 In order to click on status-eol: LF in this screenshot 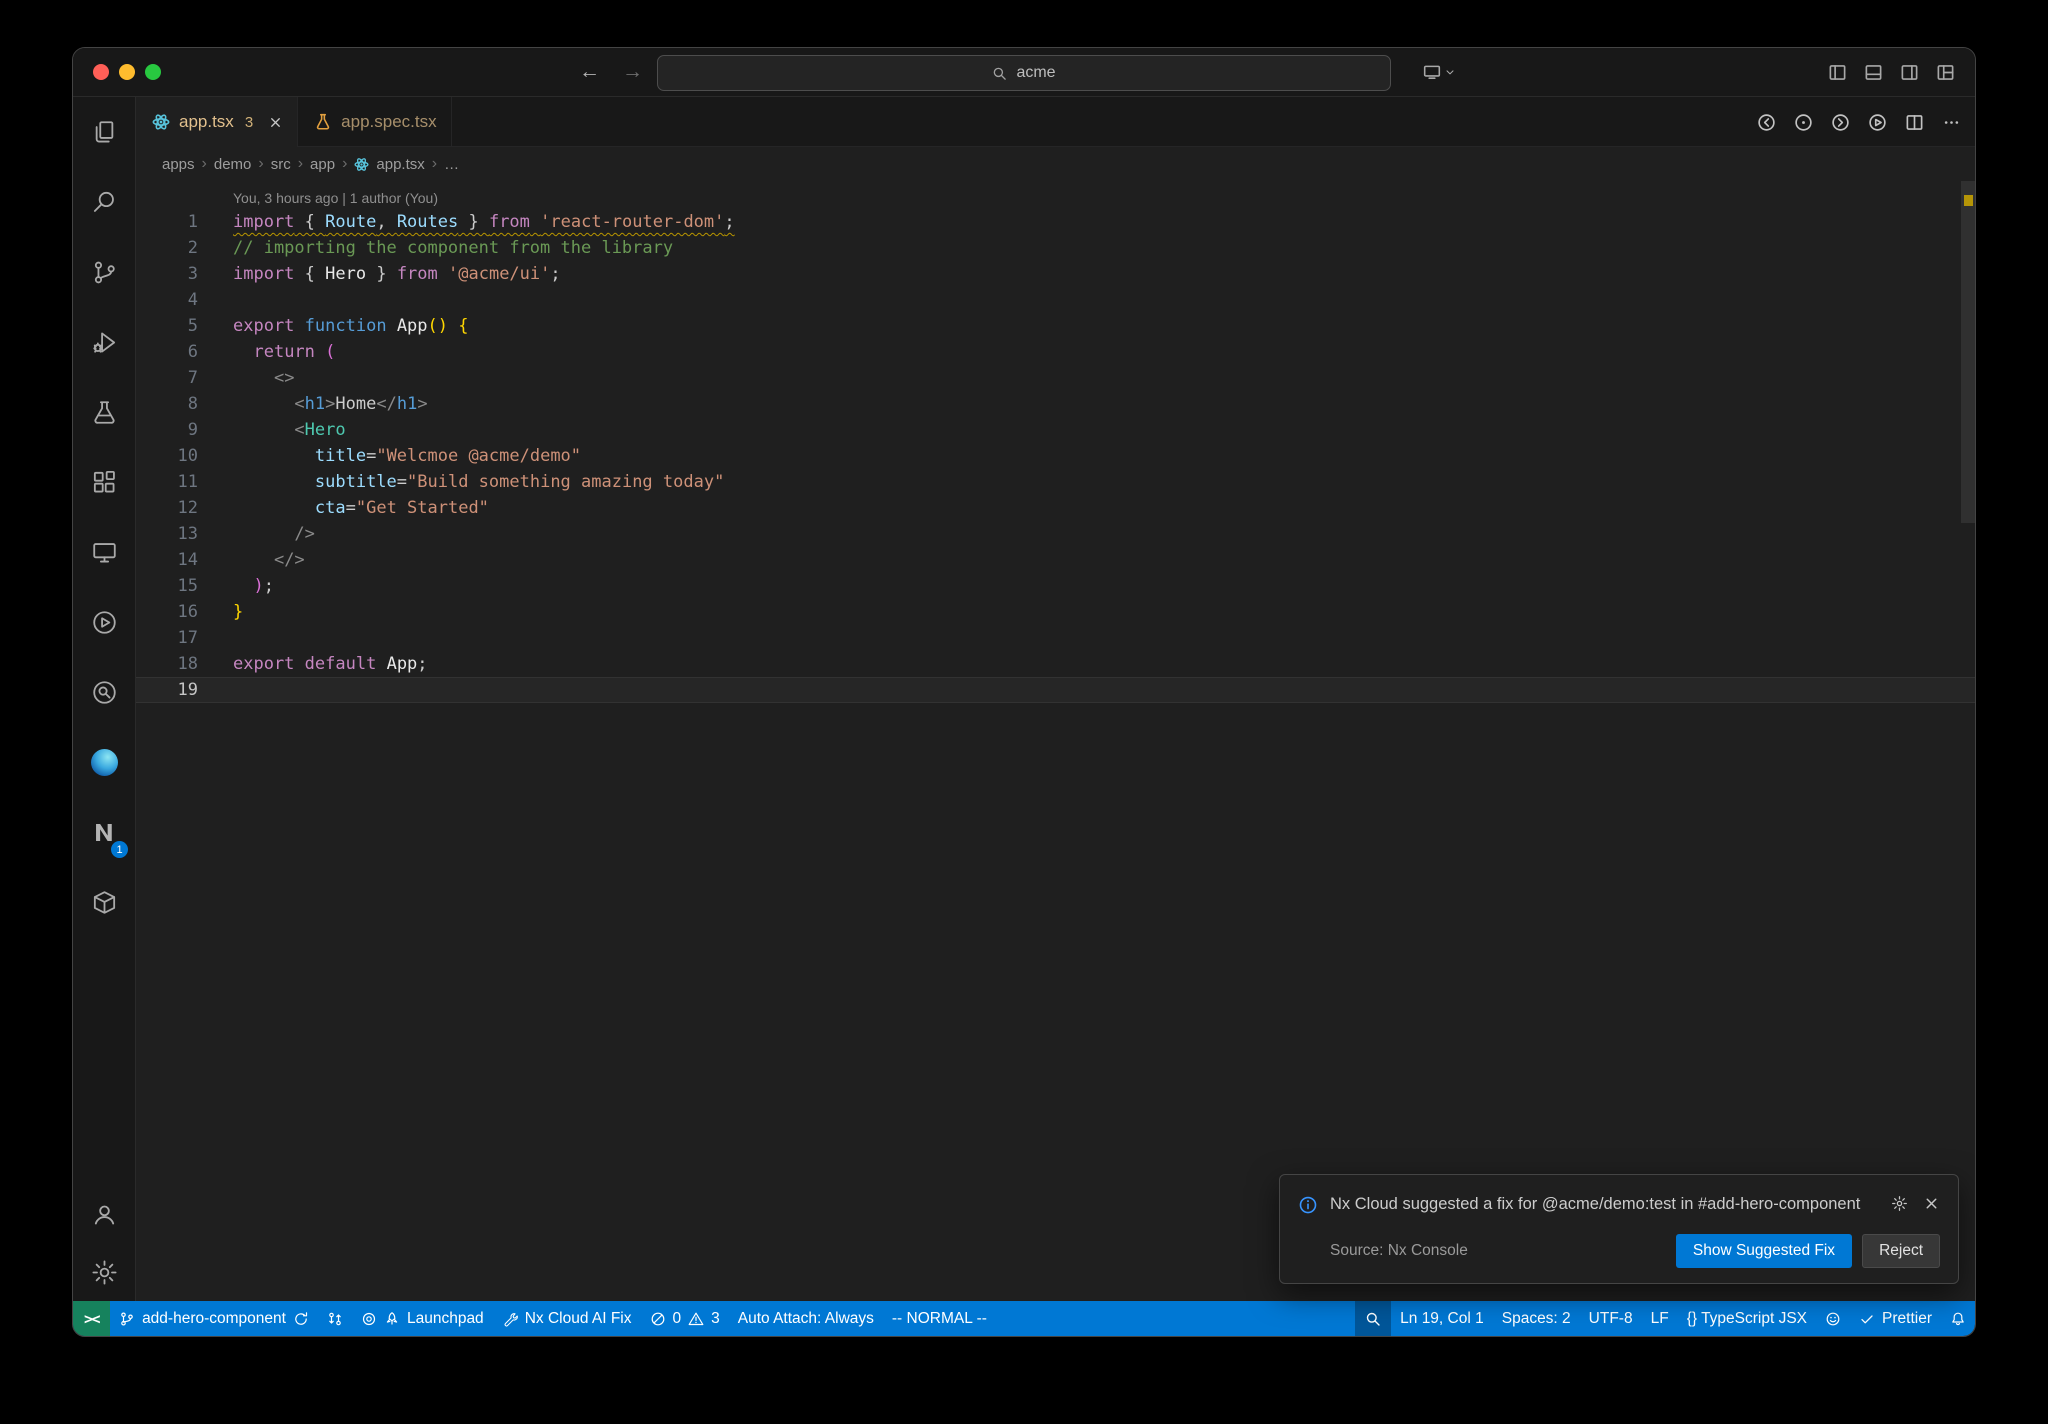, I will do `click(1660, 1318)`.